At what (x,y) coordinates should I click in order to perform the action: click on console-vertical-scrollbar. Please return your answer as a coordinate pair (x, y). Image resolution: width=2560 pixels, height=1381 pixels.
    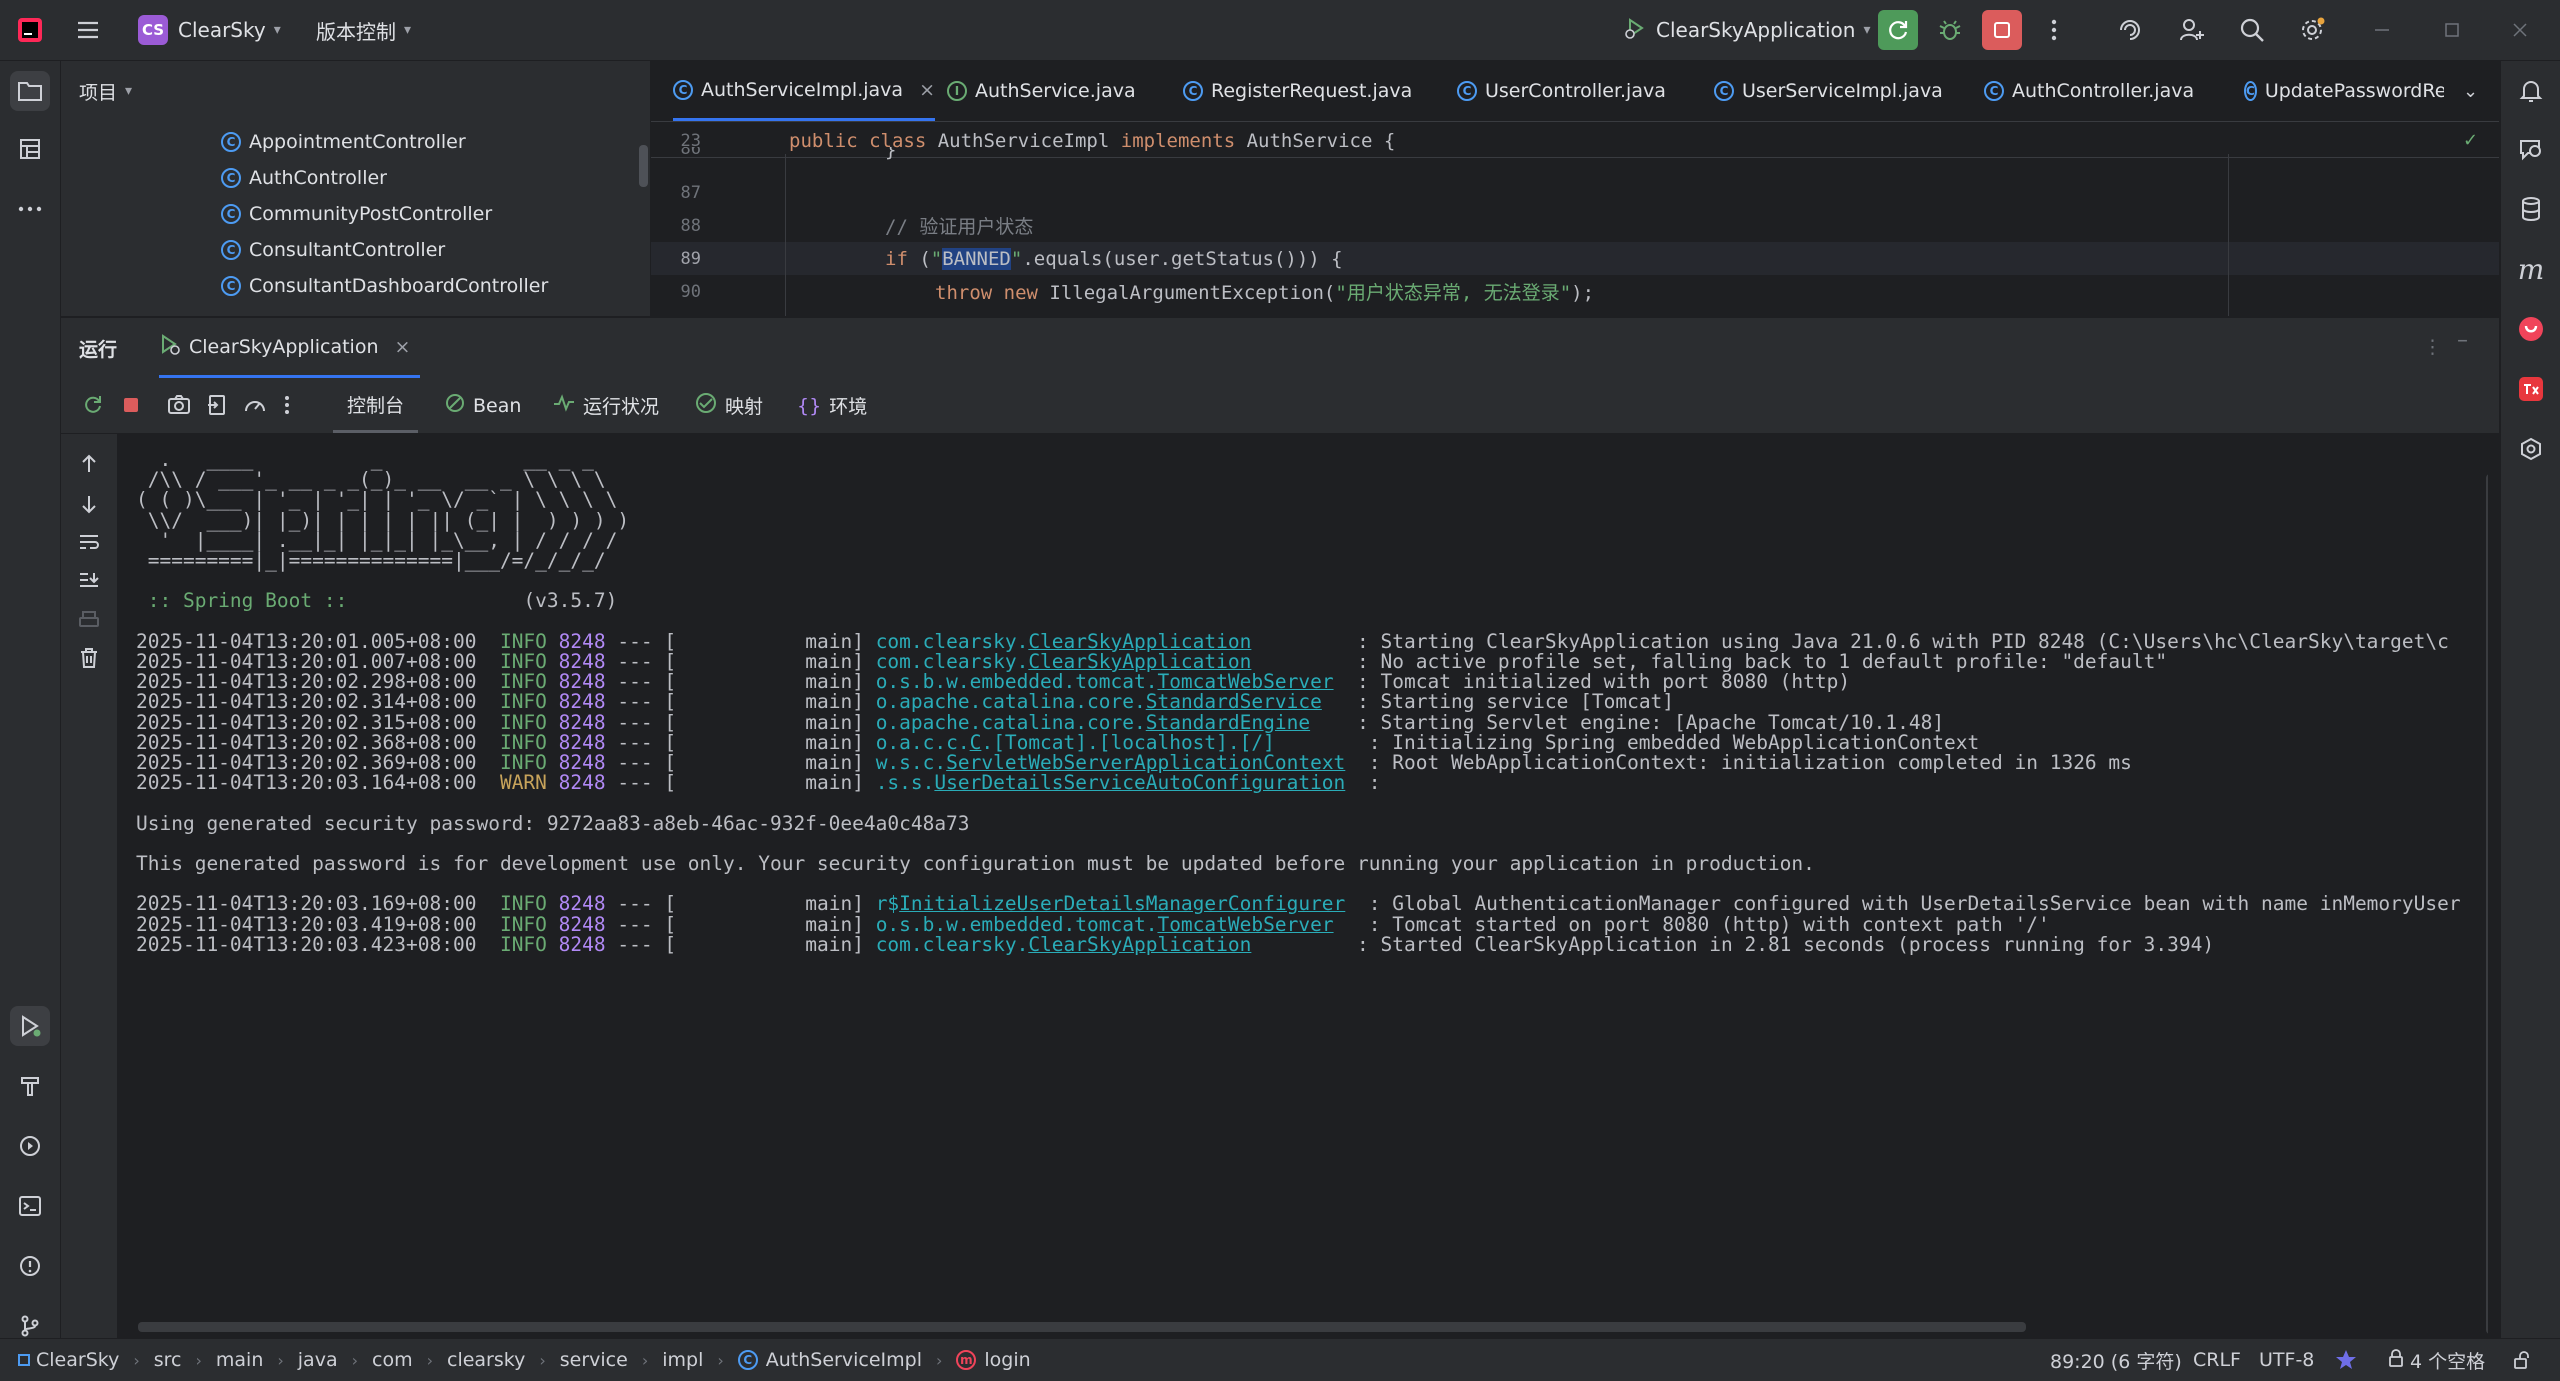
    Looking at the image, I should click on (2487, 904).